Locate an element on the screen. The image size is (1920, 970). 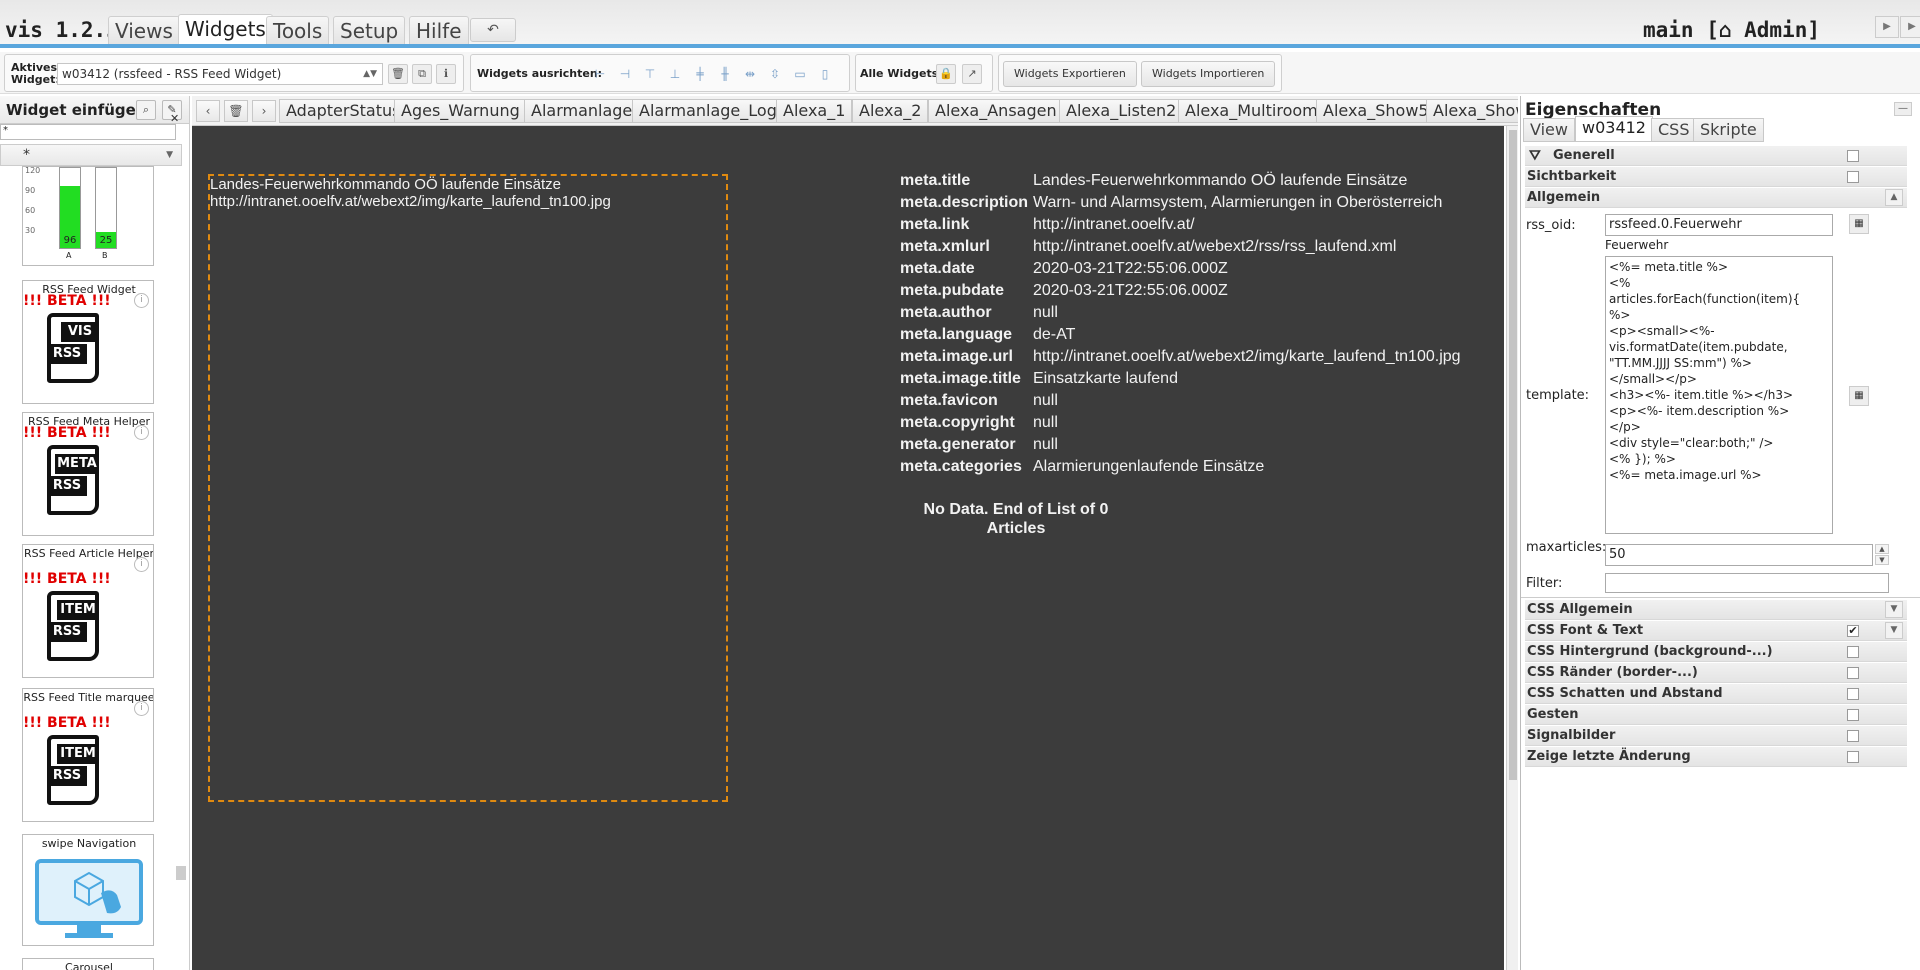
menu-tab-views: Views is located at coordinates (144, 30).